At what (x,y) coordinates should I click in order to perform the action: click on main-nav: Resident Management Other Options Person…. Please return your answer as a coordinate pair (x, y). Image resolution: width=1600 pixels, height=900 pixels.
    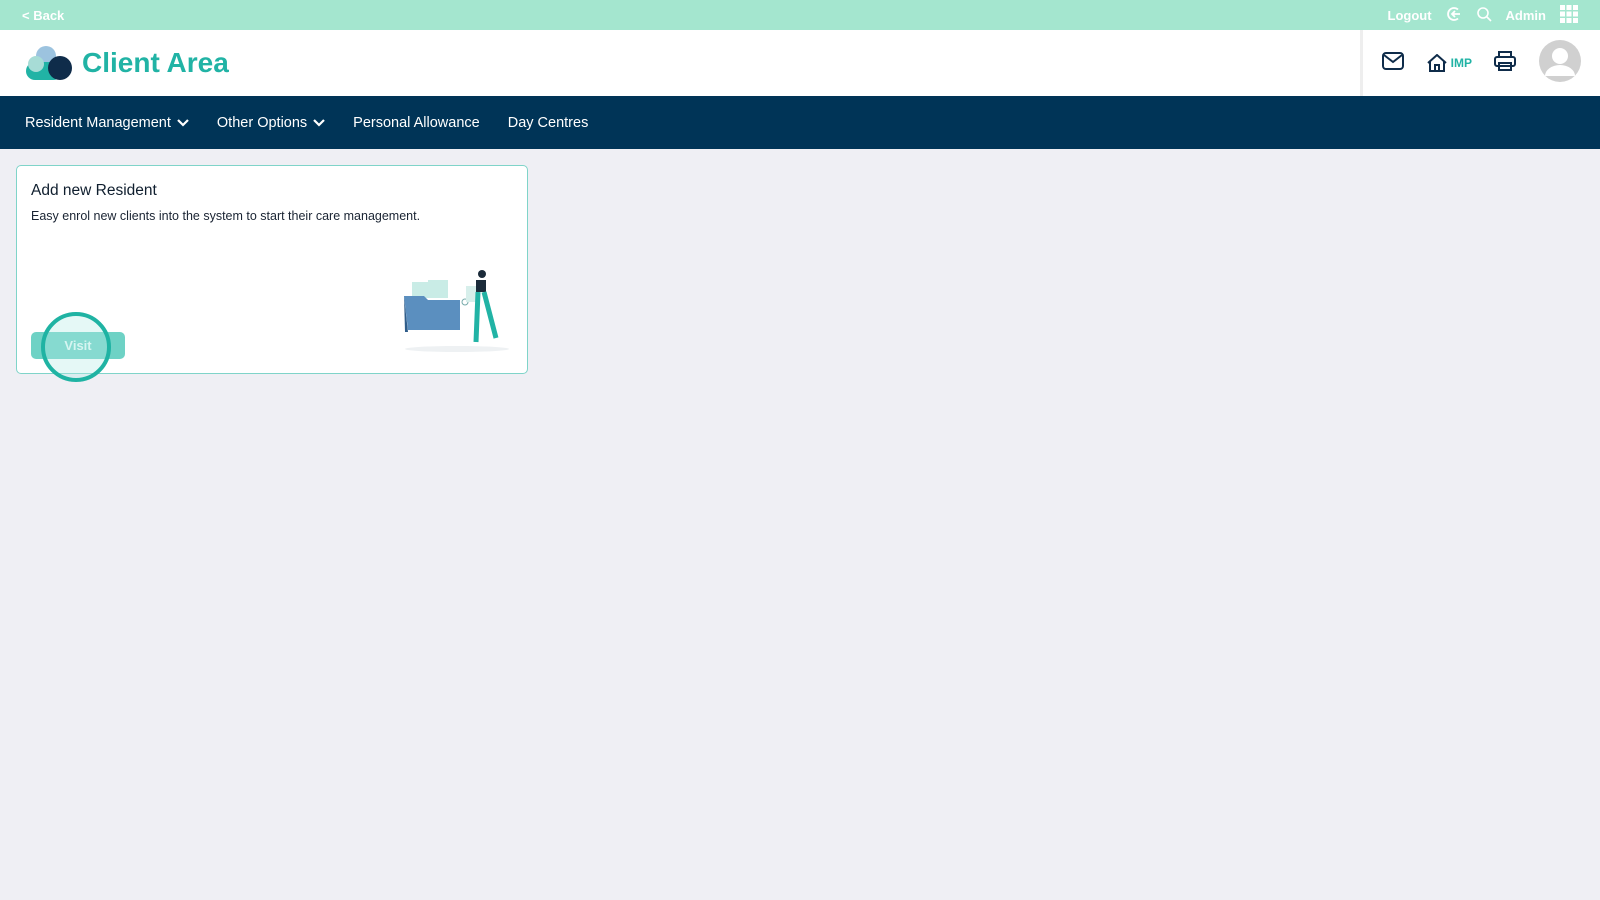
    Looking at the image, I should click on (800, 122).